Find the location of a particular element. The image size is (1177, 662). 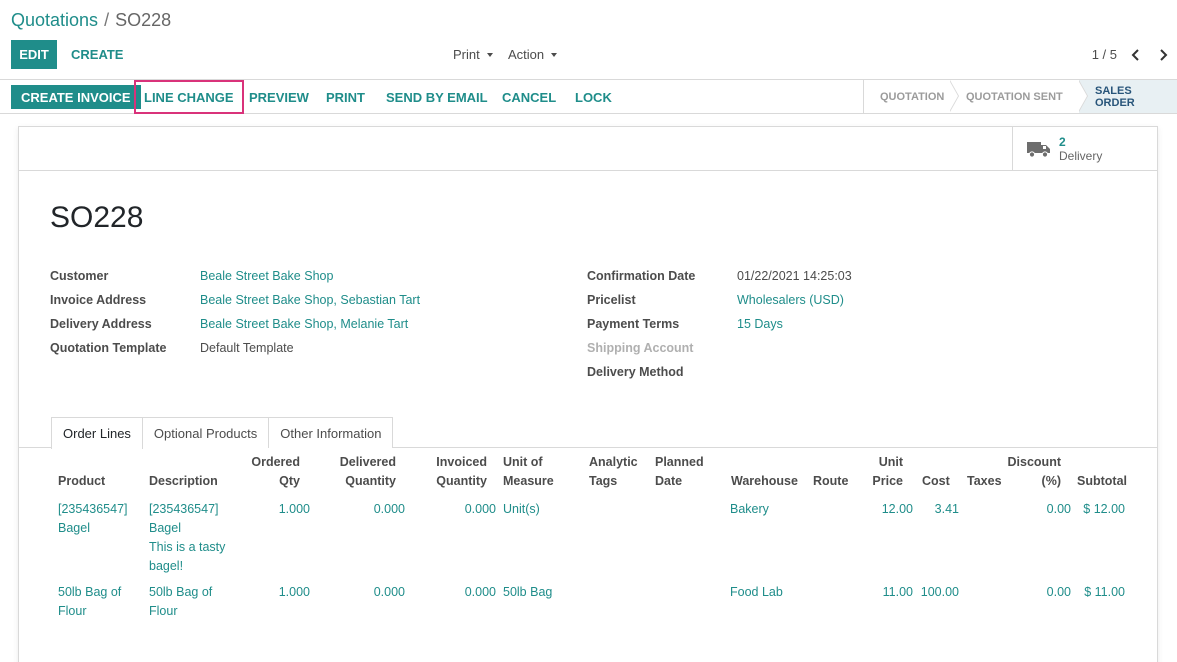

pager-previous-button is located at coordinates (1136, 54).